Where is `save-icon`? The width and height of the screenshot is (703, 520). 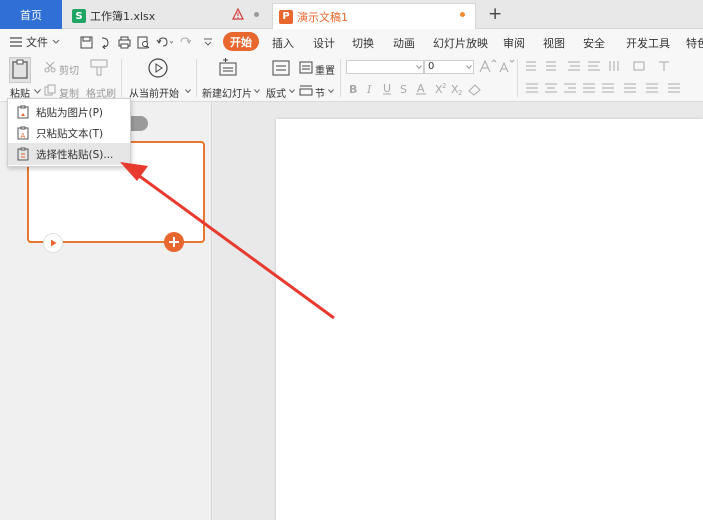 save-icon is located at coordinates (86, 42).